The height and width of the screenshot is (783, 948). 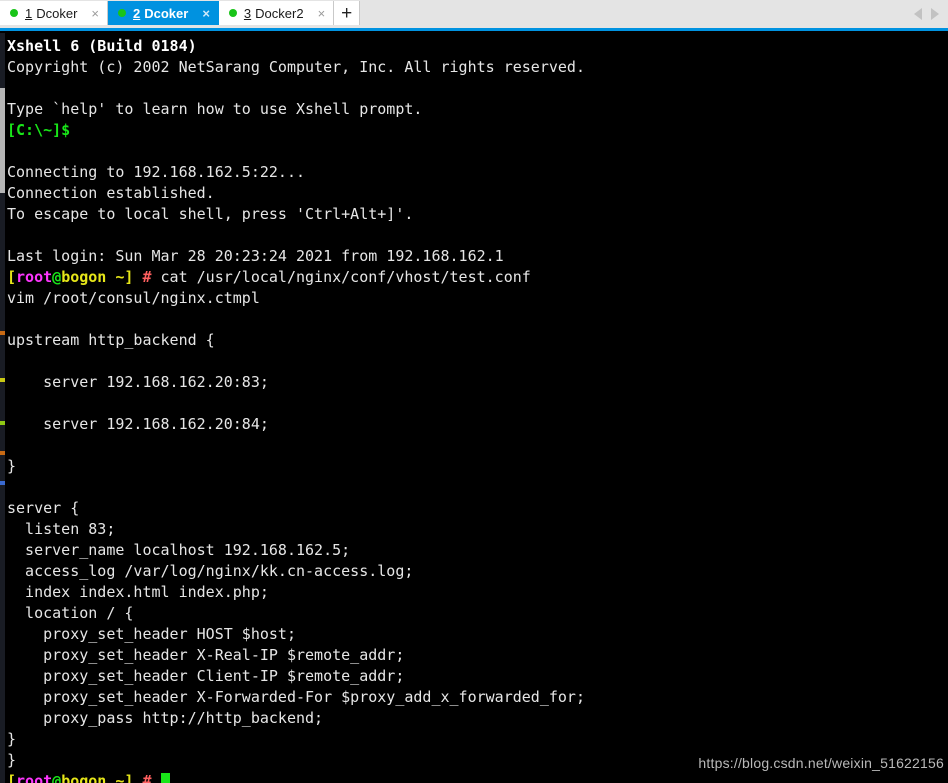 What do you see at coordinates (133, 298) in the screenshot?
I see `config-line: vim /root/consul/nginx.ctmpl` at bounding box center [133, 298].